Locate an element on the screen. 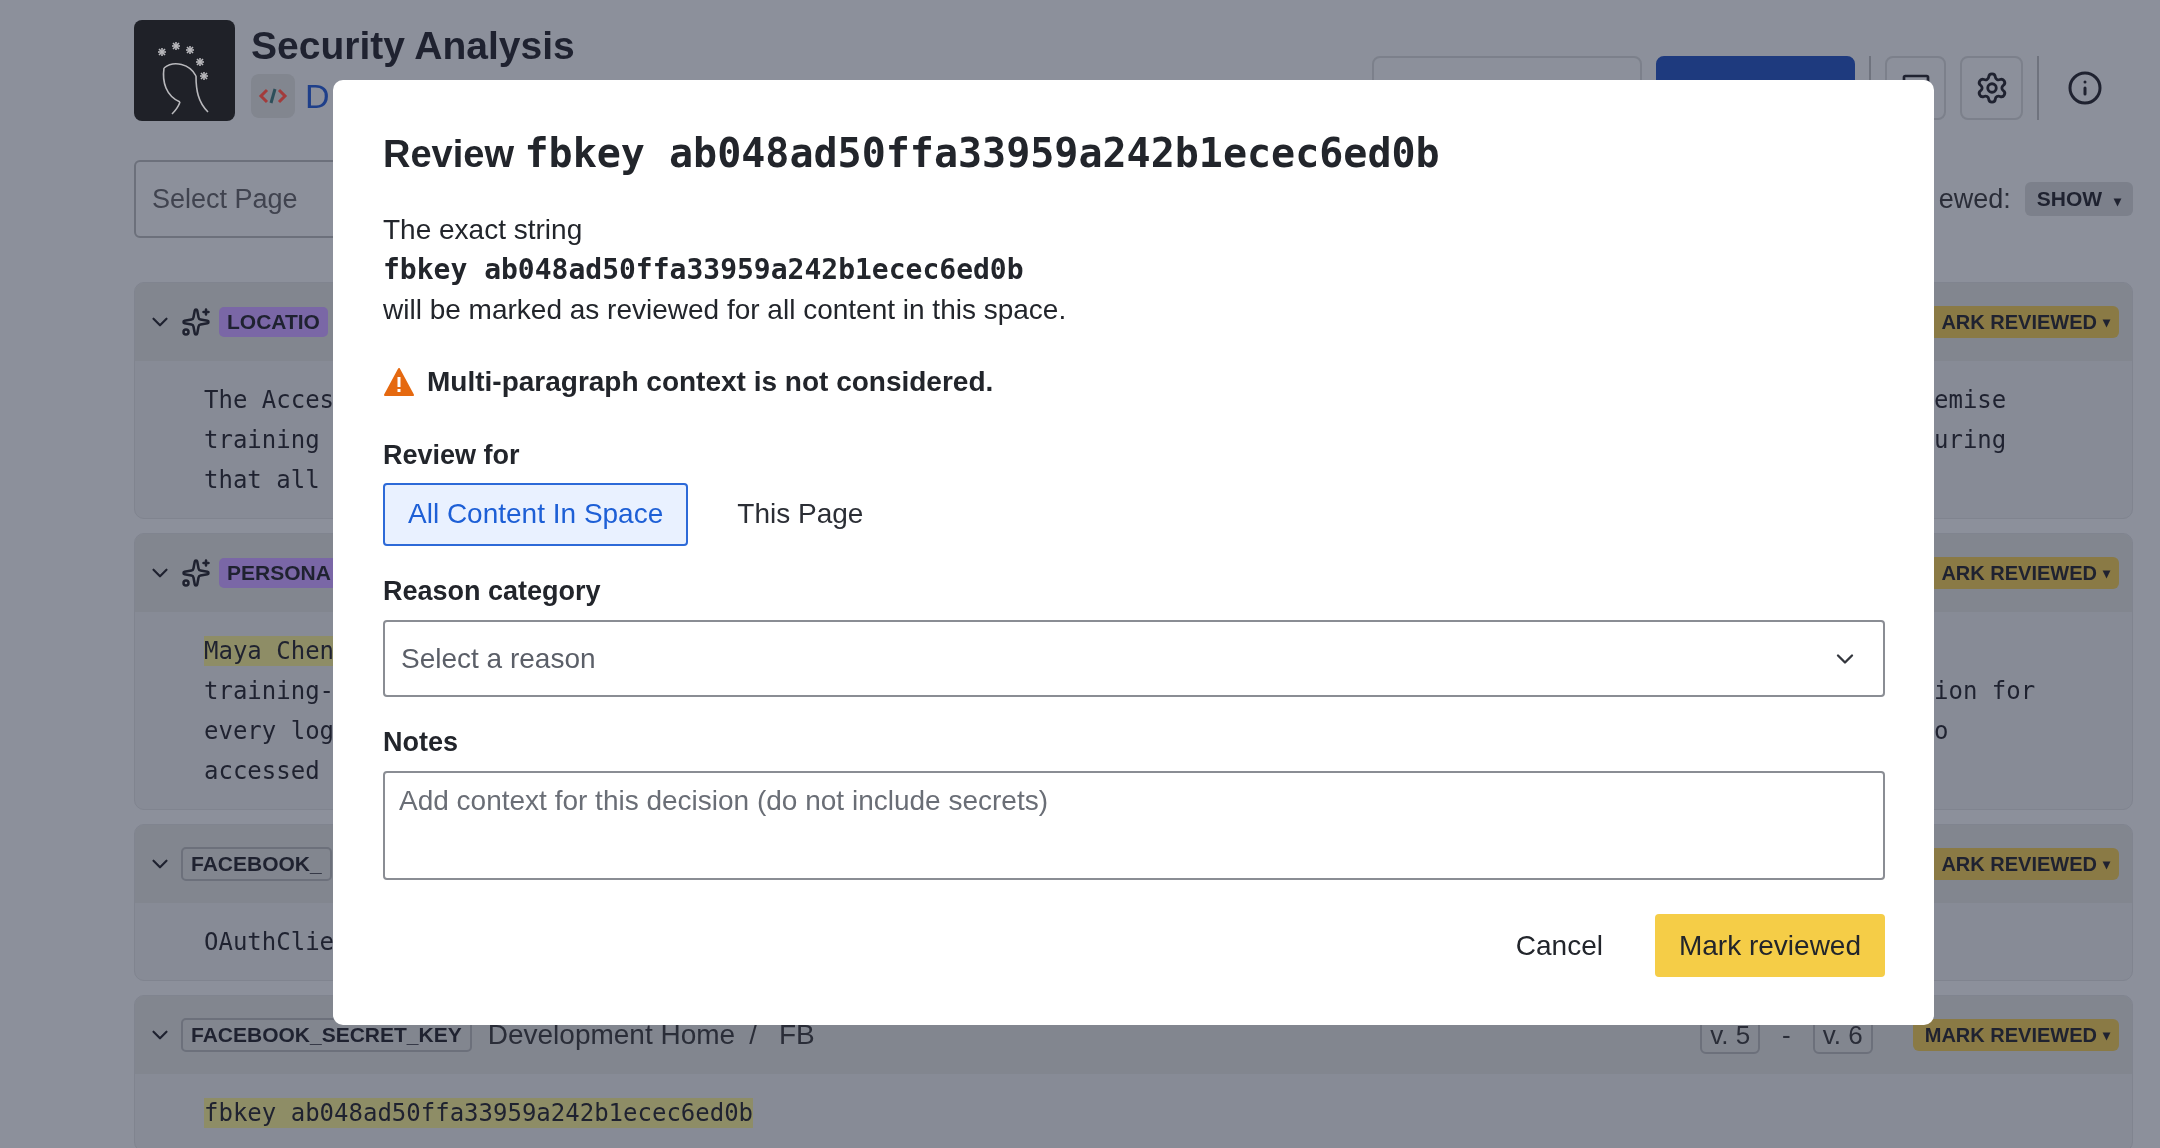  code-line: The Acces is located at coordinates (269, 400).